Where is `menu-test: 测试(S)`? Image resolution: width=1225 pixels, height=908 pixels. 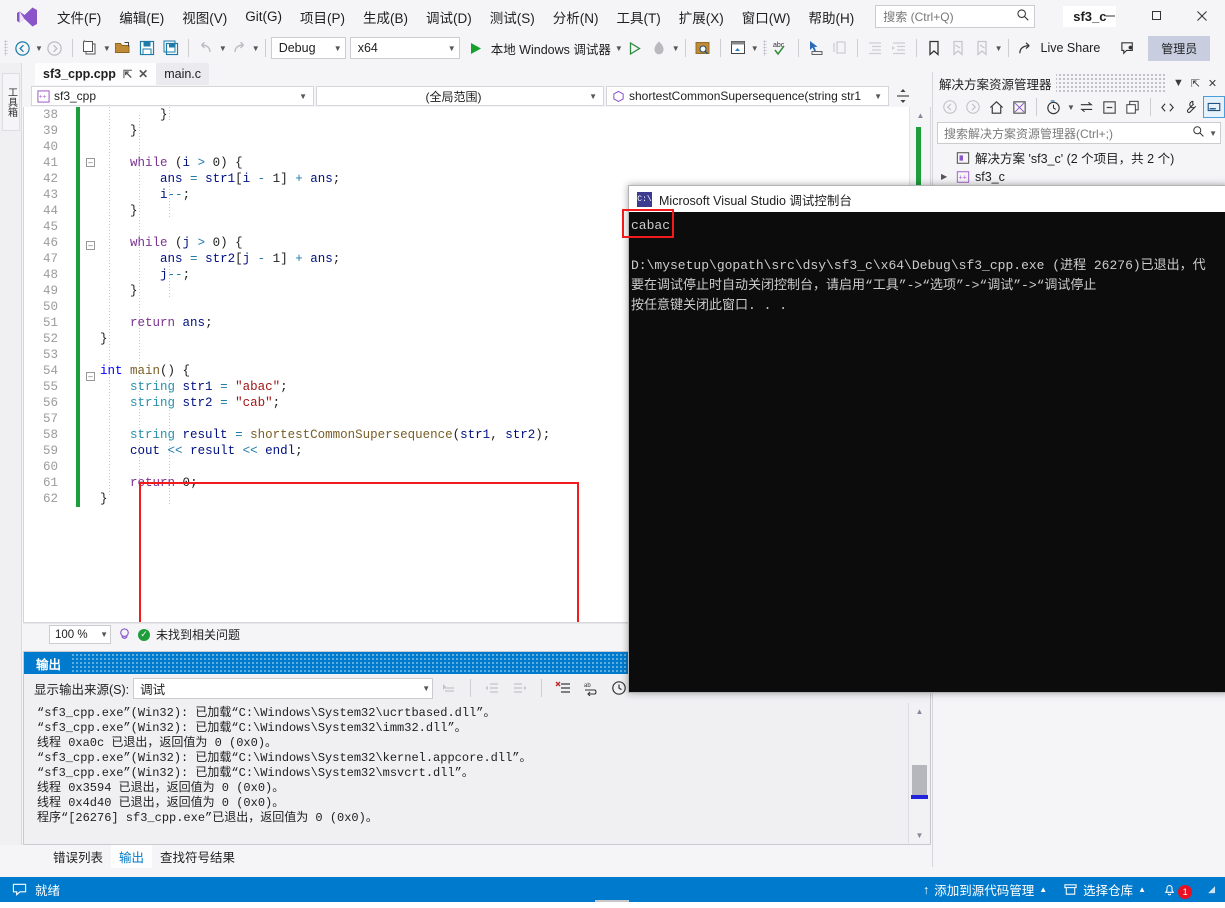 menu-test: 测试(S) is located at coordinates (512, 17).